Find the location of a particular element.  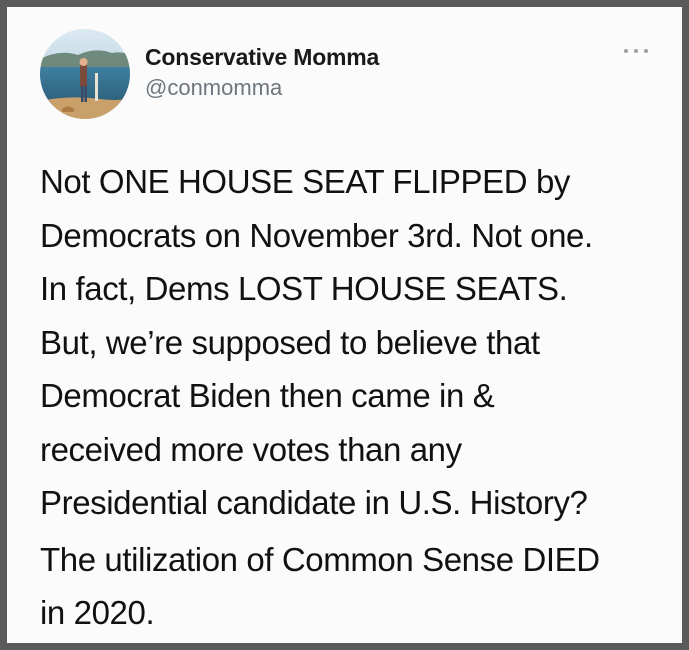

tweet-line: Democrat Biden then came in & is located at coordinates (267, 395).